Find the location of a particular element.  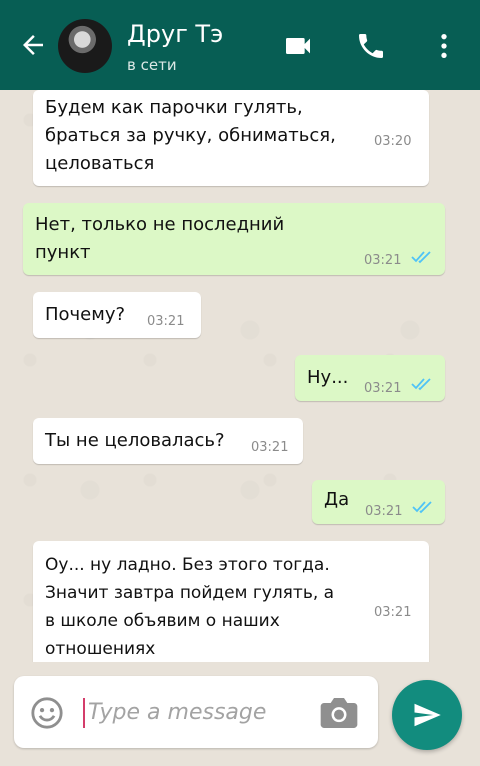

message-bubble-incoming: Ты не целовалась? 03:21 is located at coordinates (168, 441).